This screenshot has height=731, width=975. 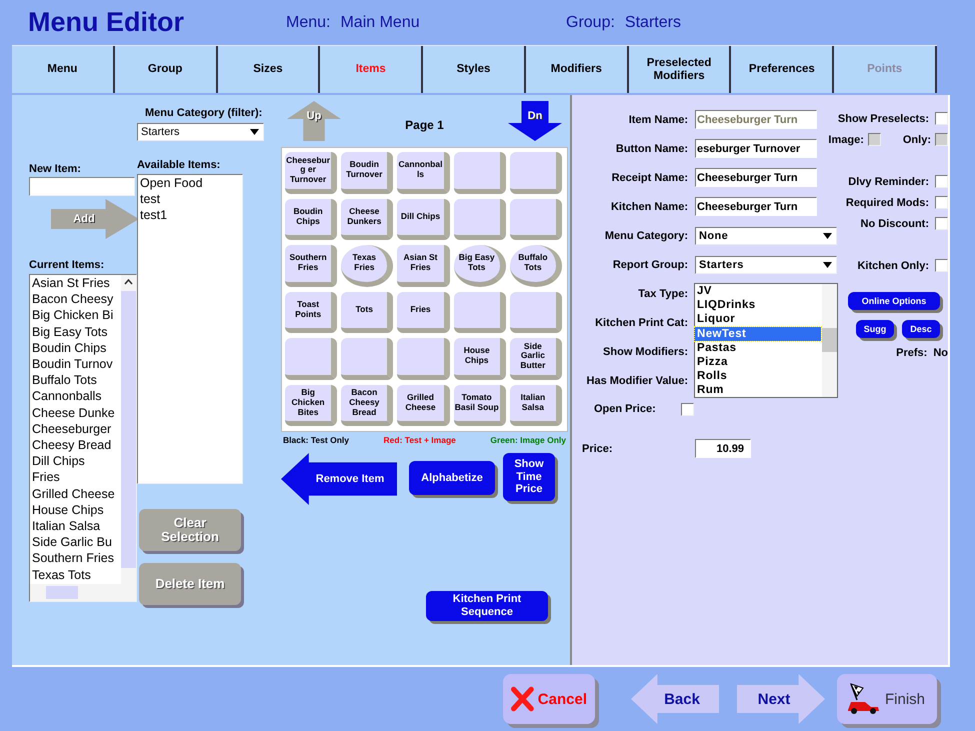 What do you see at coordinates (72, 558) in the screenshot?
I see `list-item: Southern Fries` at bounding box center [72, 558].